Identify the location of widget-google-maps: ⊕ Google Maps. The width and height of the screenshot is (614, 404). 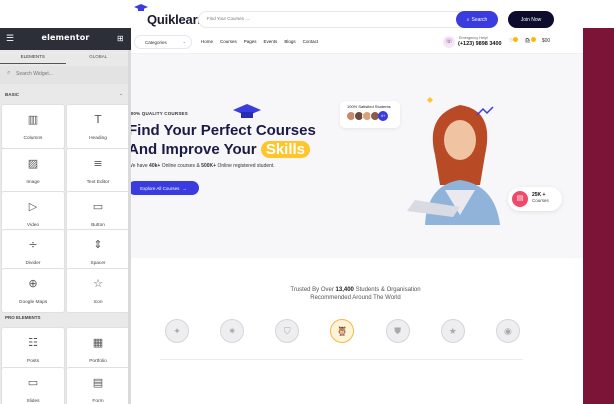
(33, 290).